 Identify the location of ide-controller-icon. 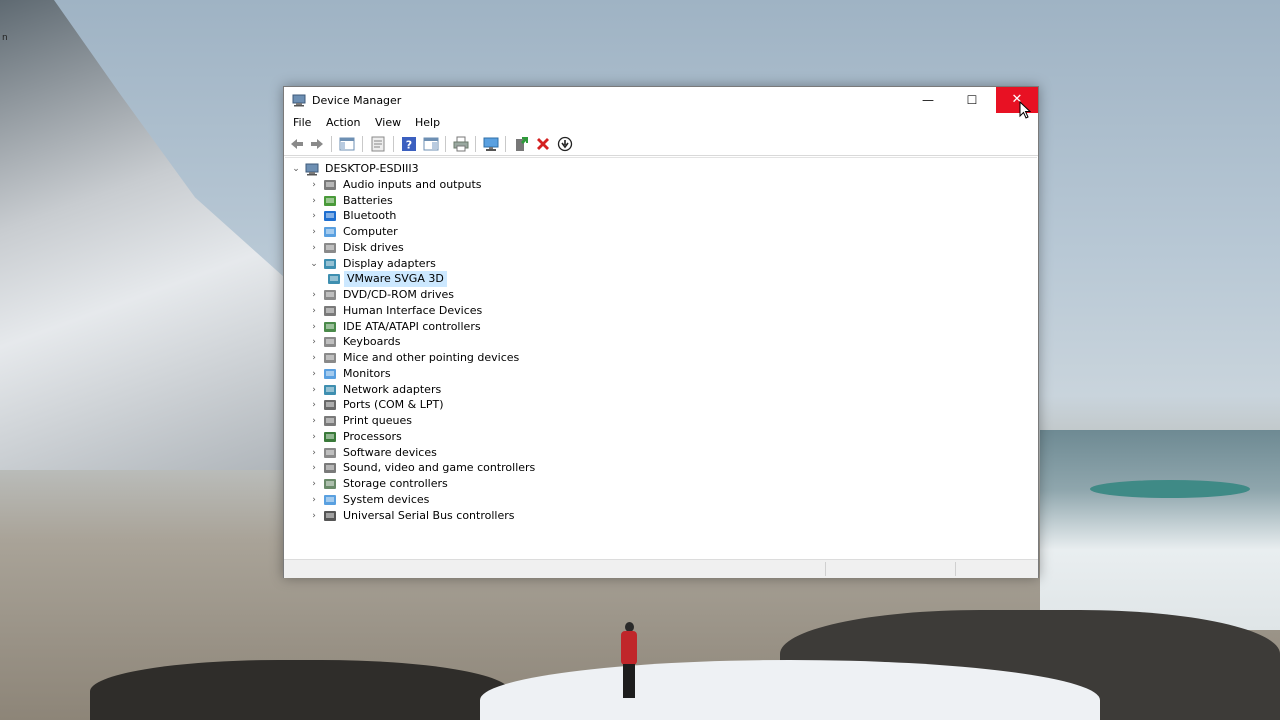
(330, 326).